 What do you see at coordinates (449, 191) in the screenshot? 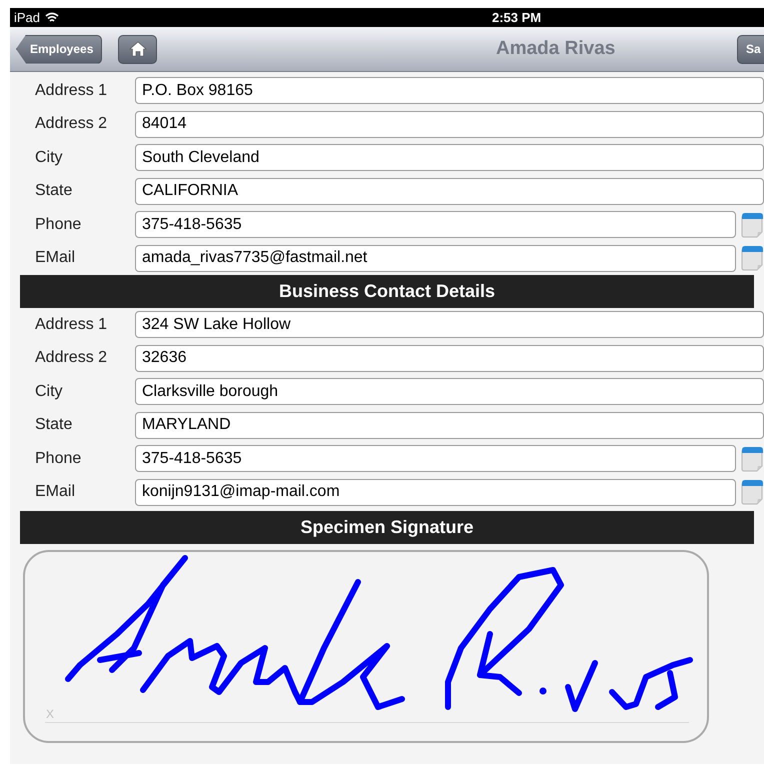
I see `input-field: CALIFORNIA` at bounding box center [449, 191].